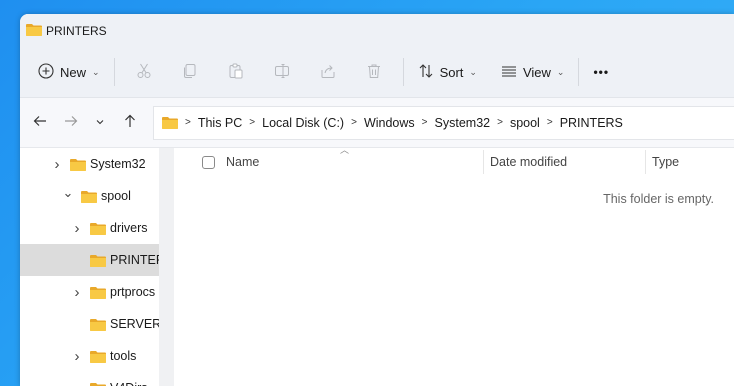 This screenshot has height=386, width=734. I want to click on tree-item-servers: SERVERS, so click(97, 324).